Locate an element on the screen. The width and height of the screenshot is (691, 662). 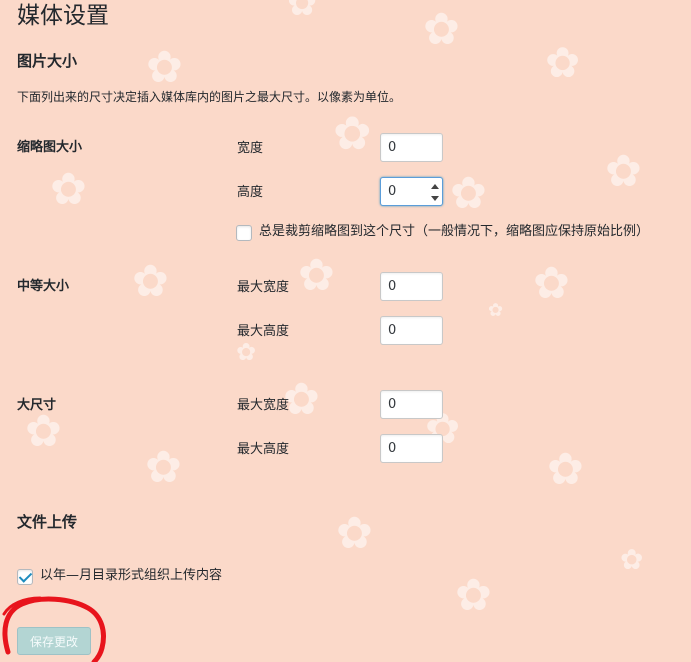
checkmark-icon is located at coordinates (25, 576).